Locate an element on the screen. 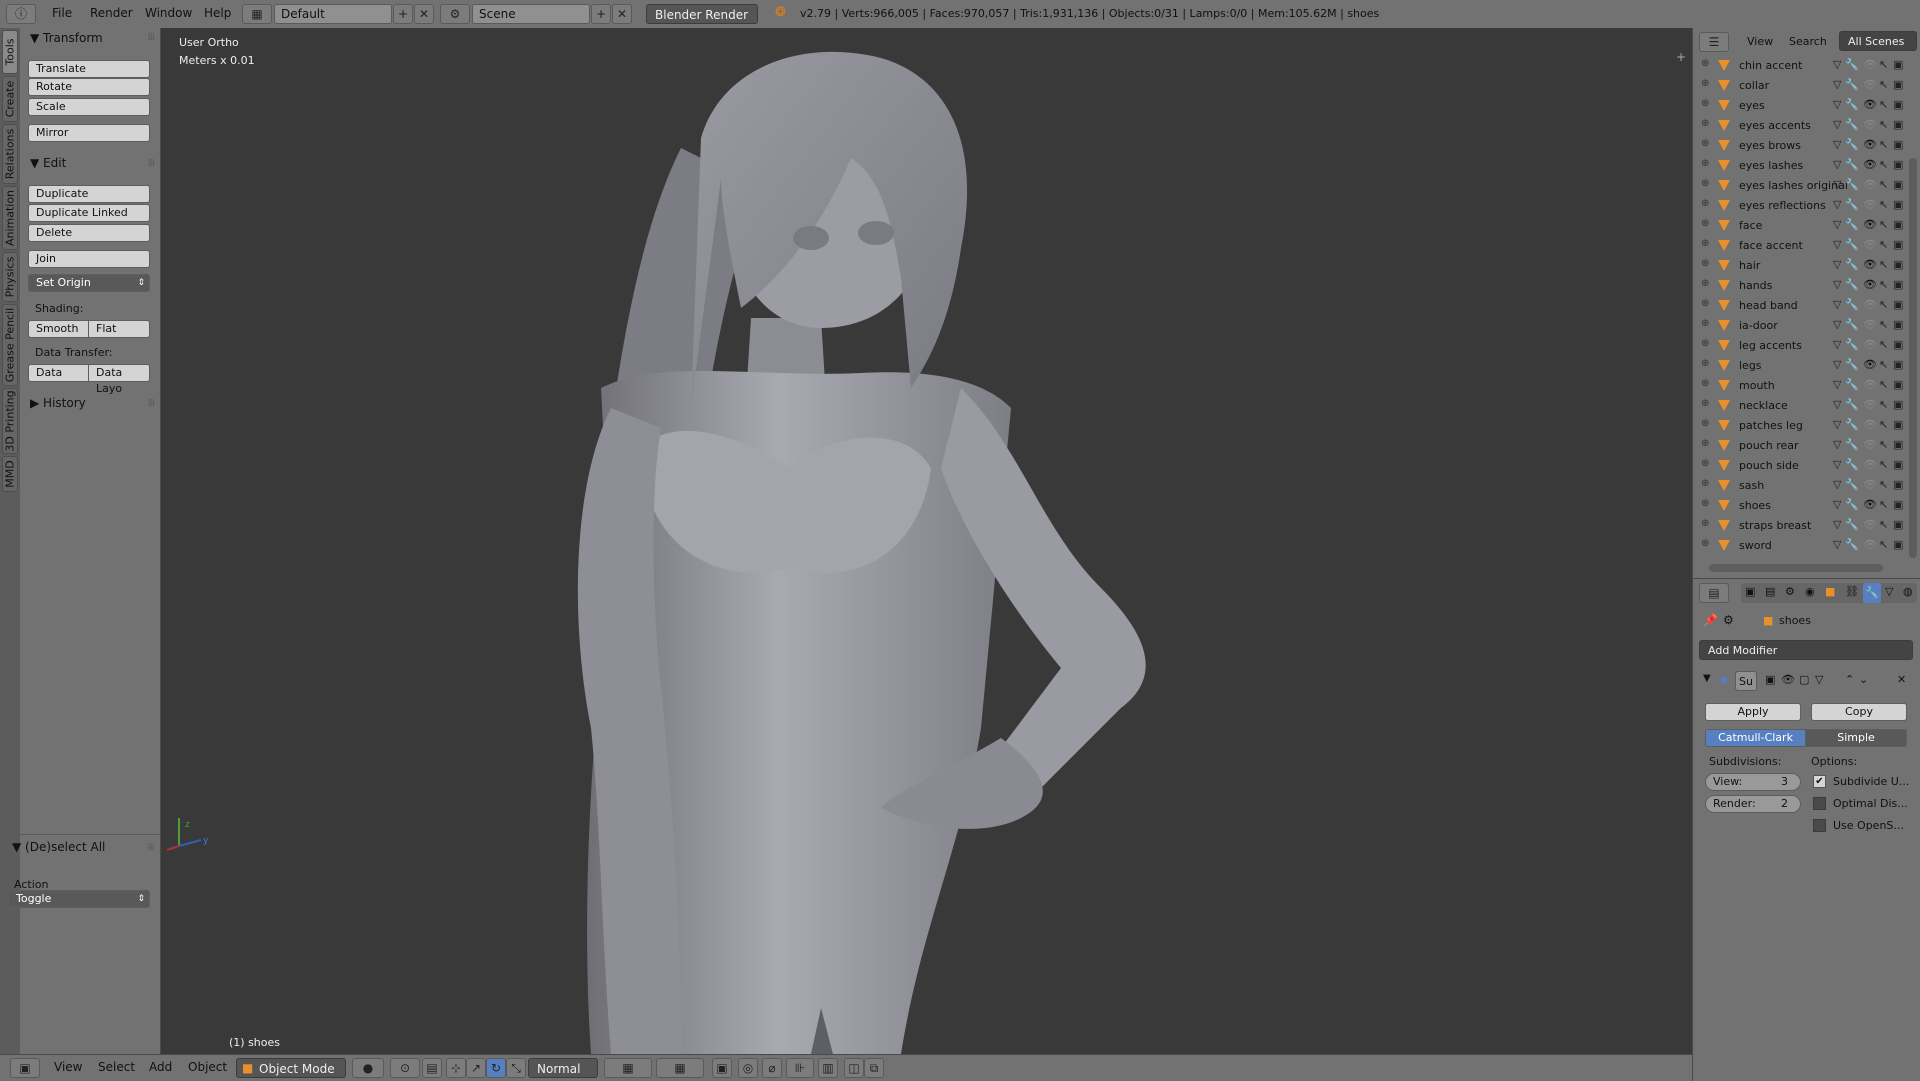  edit-cage-icon: ▣ is located at coordinates (1770, 679).